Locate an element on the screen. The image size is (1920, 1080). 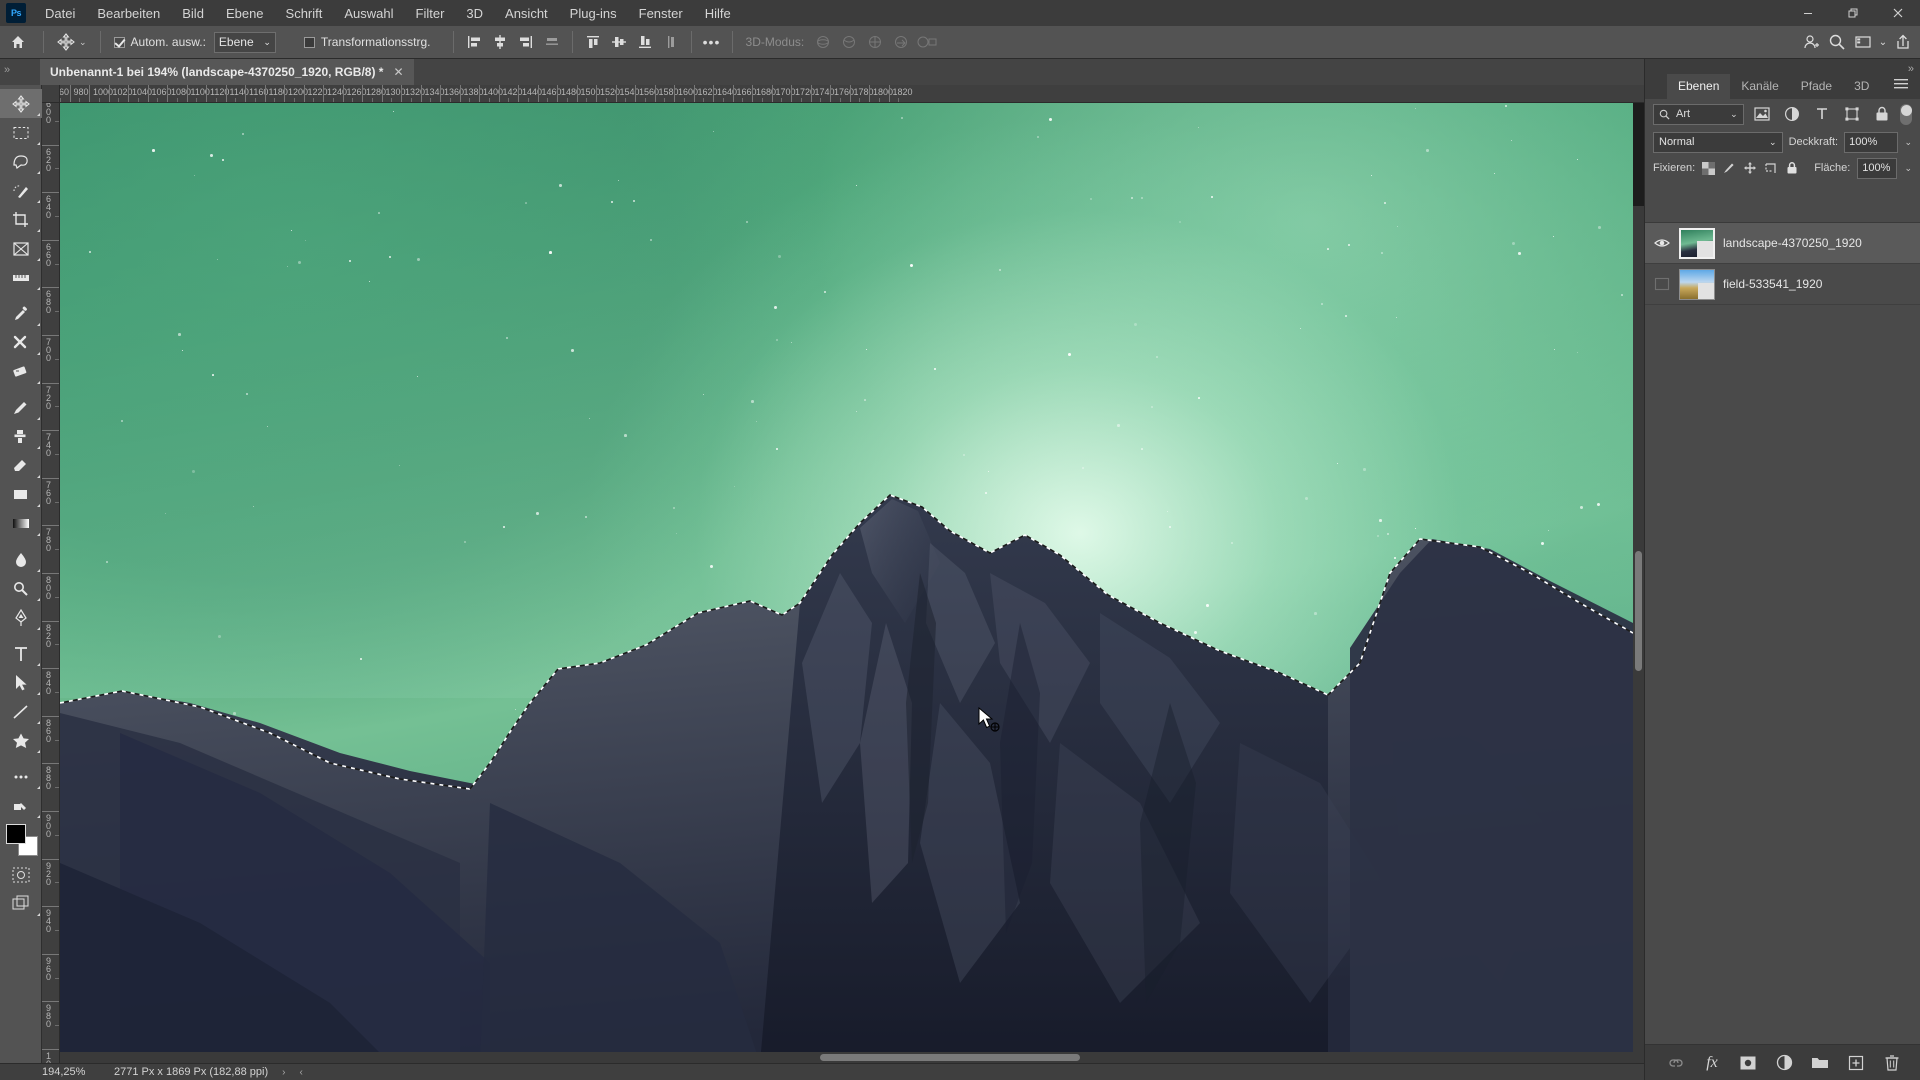
align-top-icon is located at coordinates (593, 42).